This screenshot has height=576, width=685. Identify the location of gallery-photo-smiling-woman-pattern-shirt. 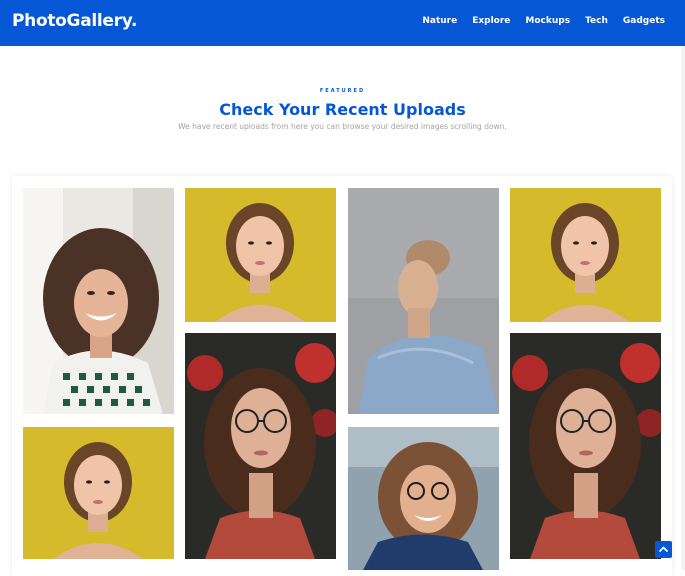
(98, 301).